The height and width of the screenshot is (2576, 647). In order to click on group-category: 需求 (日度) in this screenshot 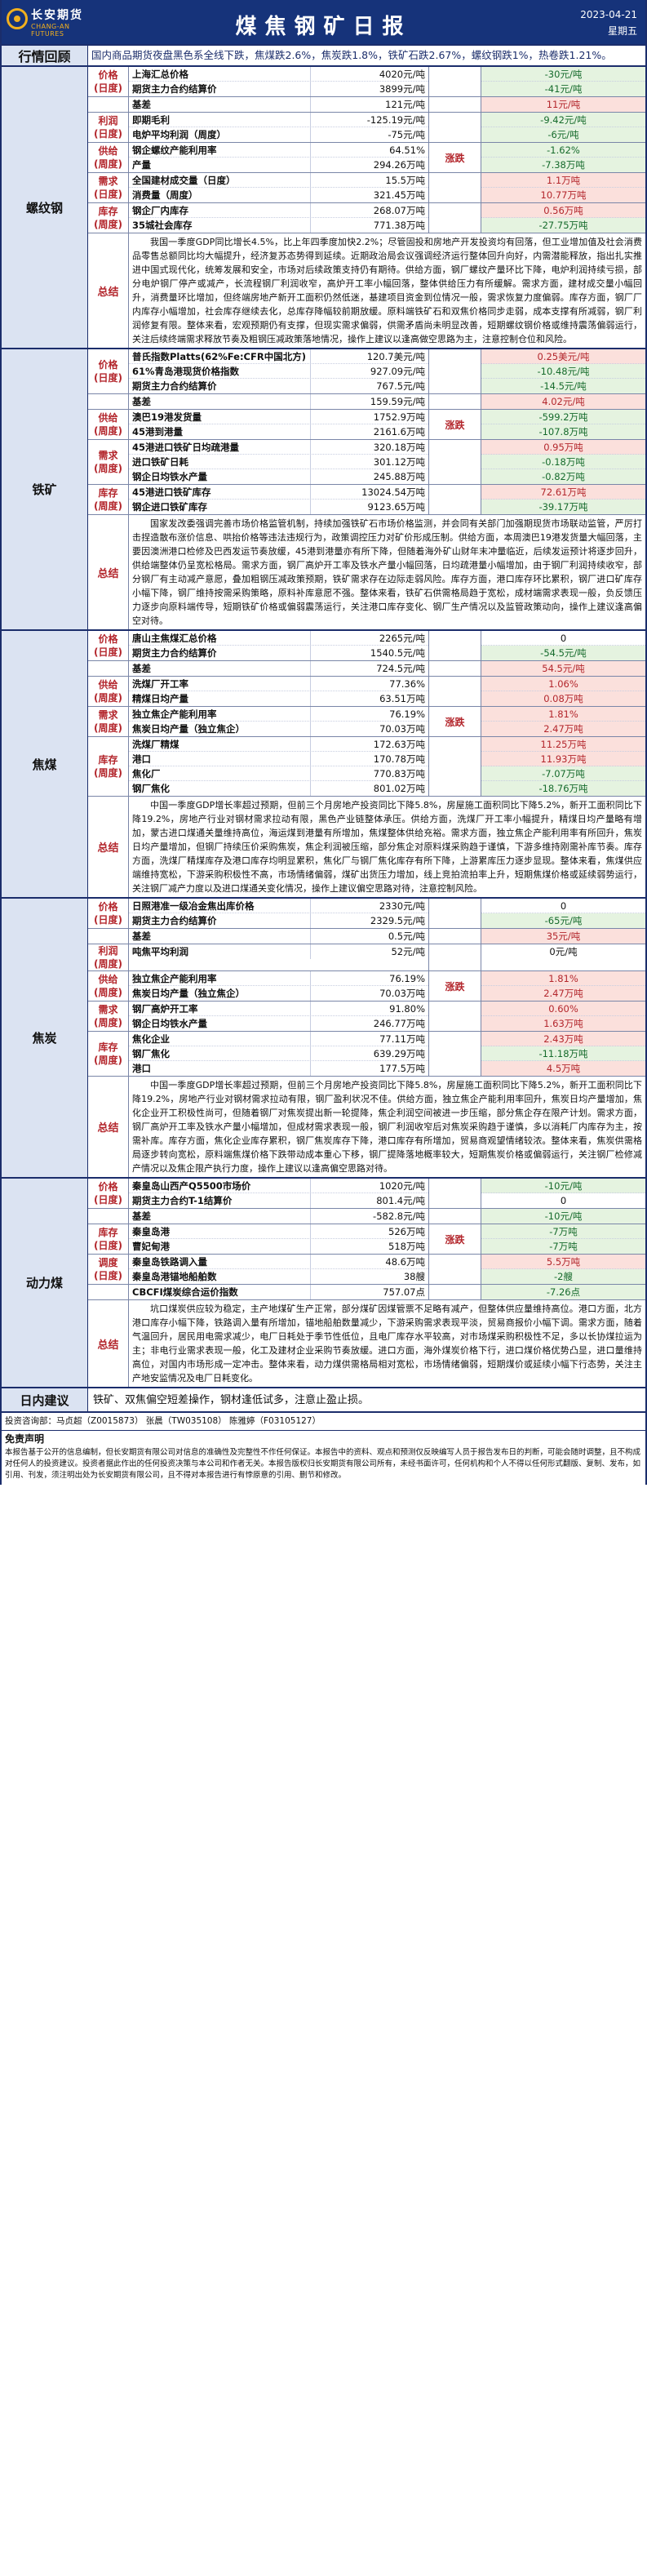, I will do `click(109, 187)`.